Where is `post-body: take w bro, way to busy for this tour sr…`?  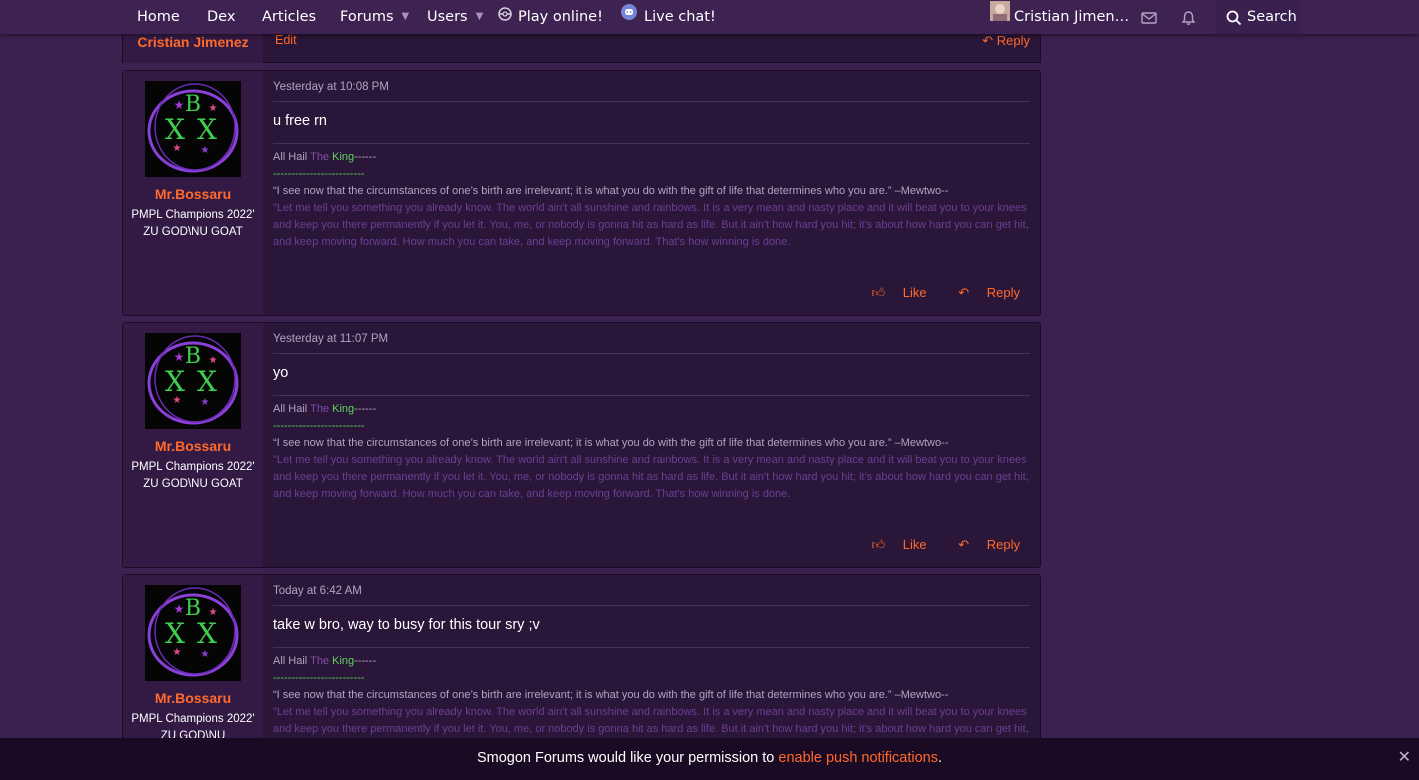 post-body: take w bro, way to busy for this tour sr… is located at coordinates (406, 625).